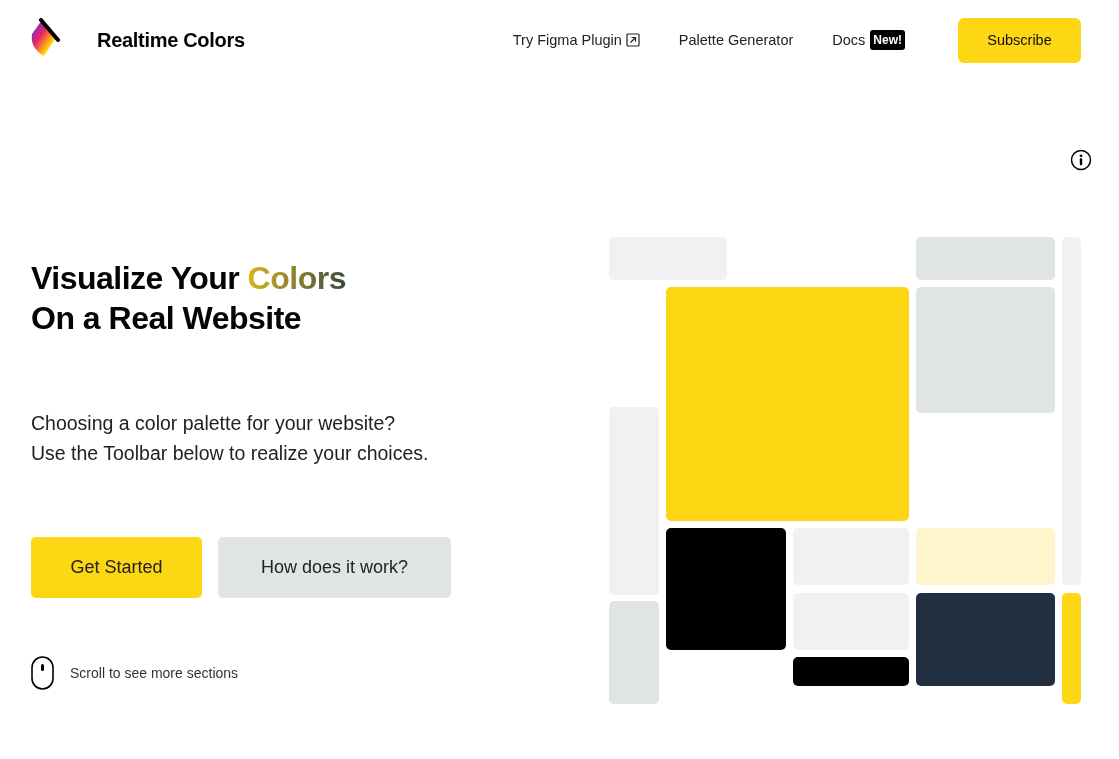  Describe the element at coordinates (116, 567) in the screenshot. I see `get-started-button: Get Started` at that location.